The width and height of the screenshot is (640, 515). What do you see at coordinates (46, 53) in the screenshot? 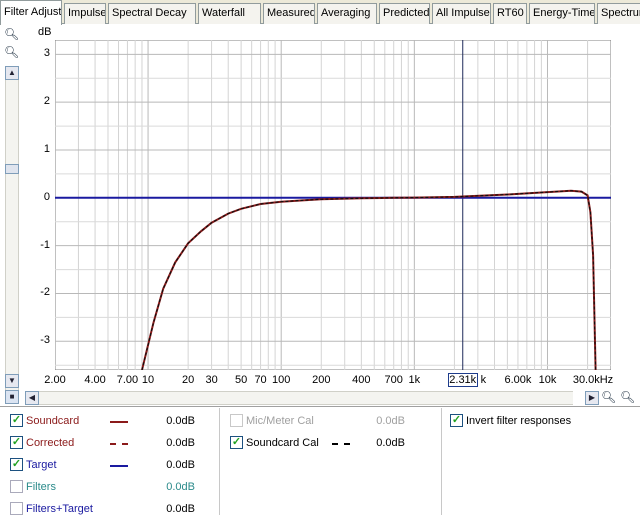
I see `y-tick-label: 3` at bounding box center [46, 53].